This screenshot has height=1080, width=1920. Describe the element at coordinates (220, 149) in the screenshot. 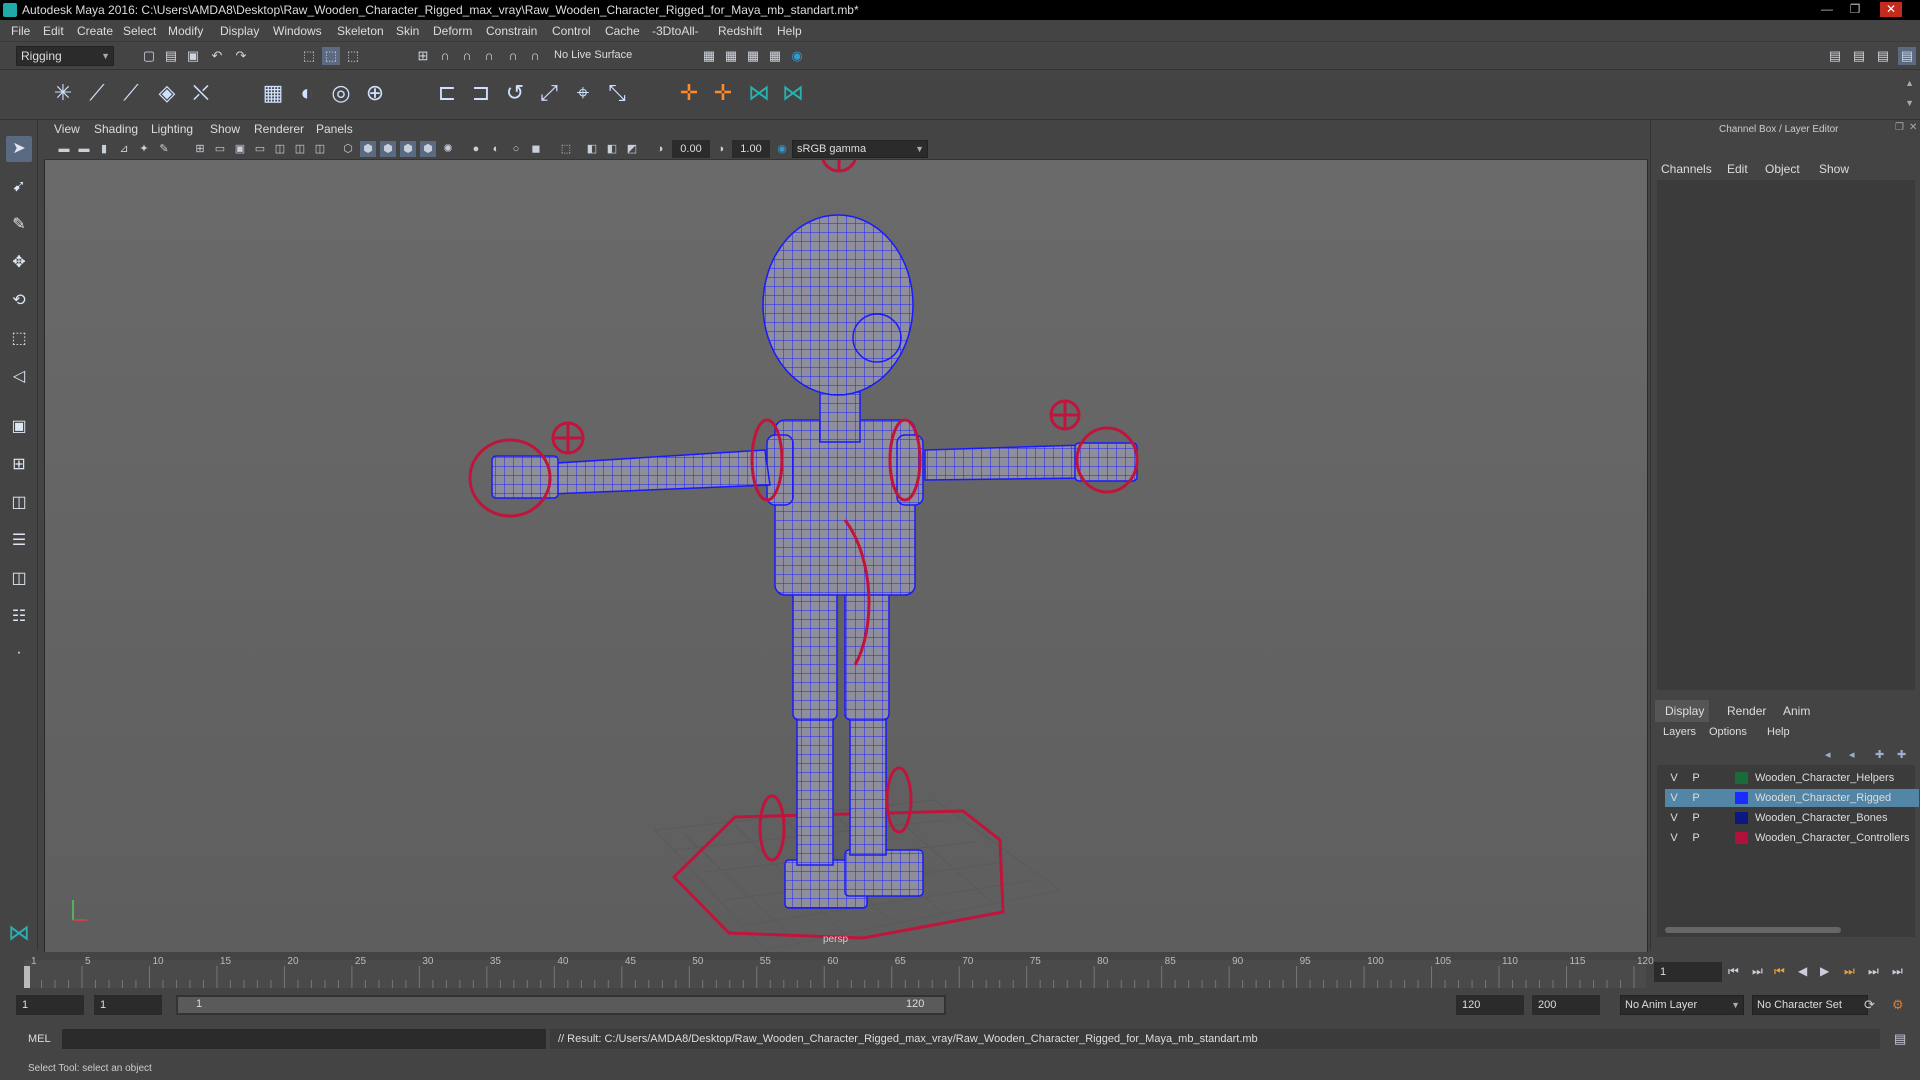

I see `film-gate-icon: ▭` at that location.